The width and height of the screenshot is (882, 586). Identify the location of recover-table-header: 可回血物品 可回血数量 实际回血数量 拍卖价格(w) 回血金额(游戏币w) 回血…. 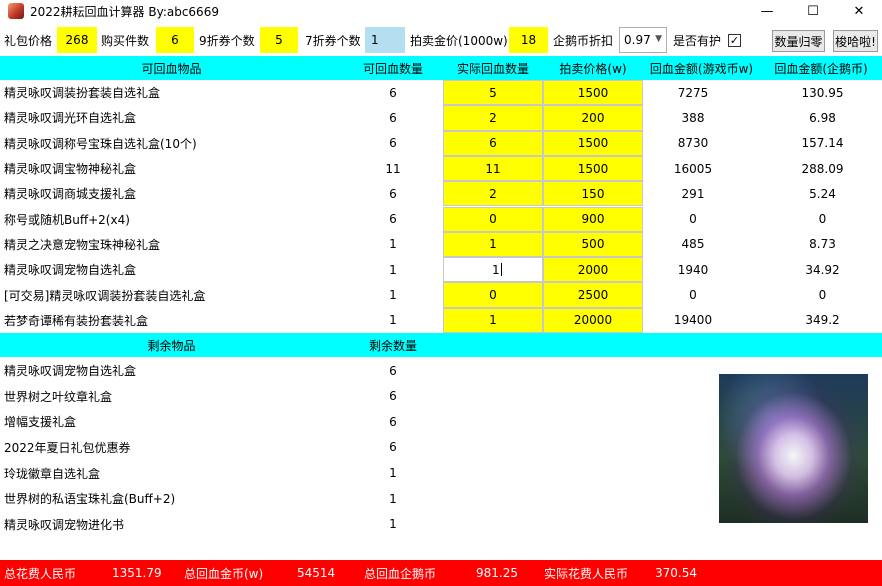
(441, 68).